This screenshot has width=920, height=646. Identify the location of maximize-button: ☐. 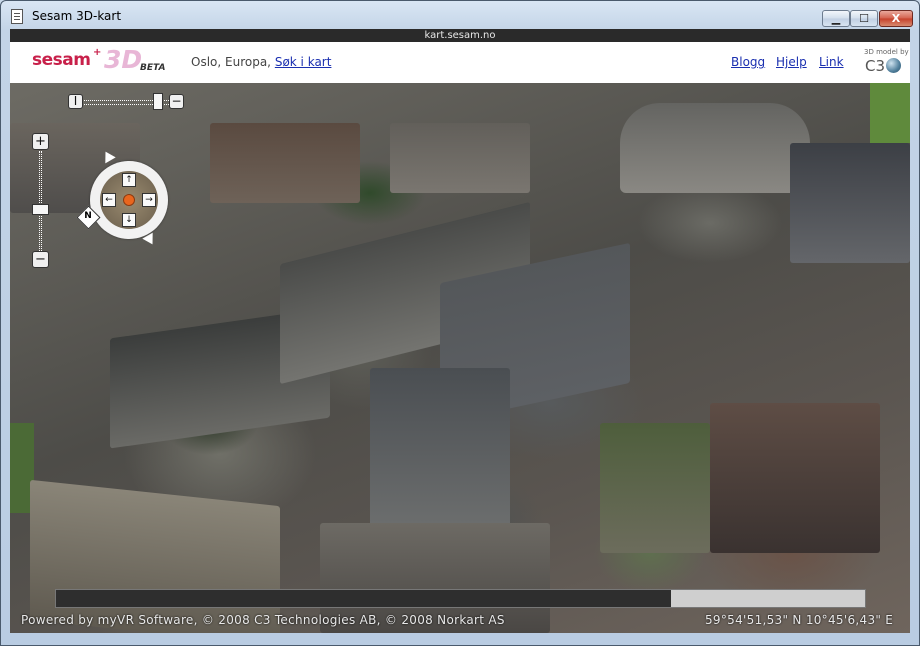
(864, 18).